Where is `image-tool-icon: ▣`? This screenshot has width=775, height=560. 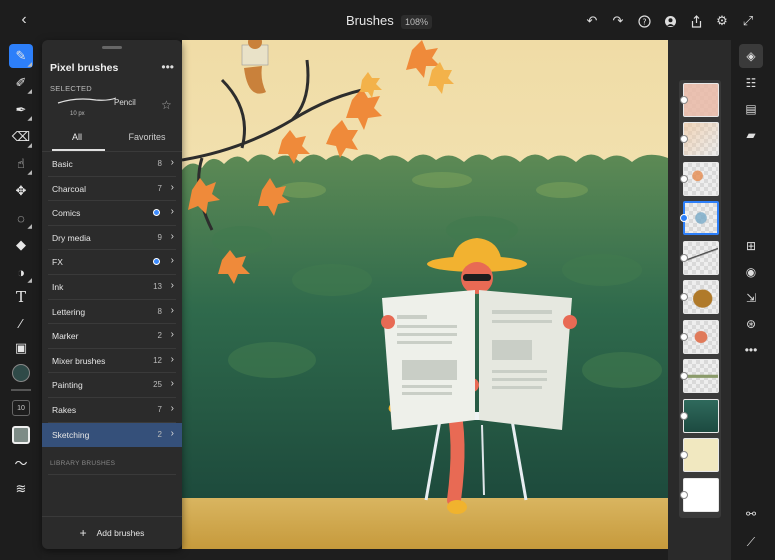 image-tool-icon: ▣ is located at coordinates (21, 348).